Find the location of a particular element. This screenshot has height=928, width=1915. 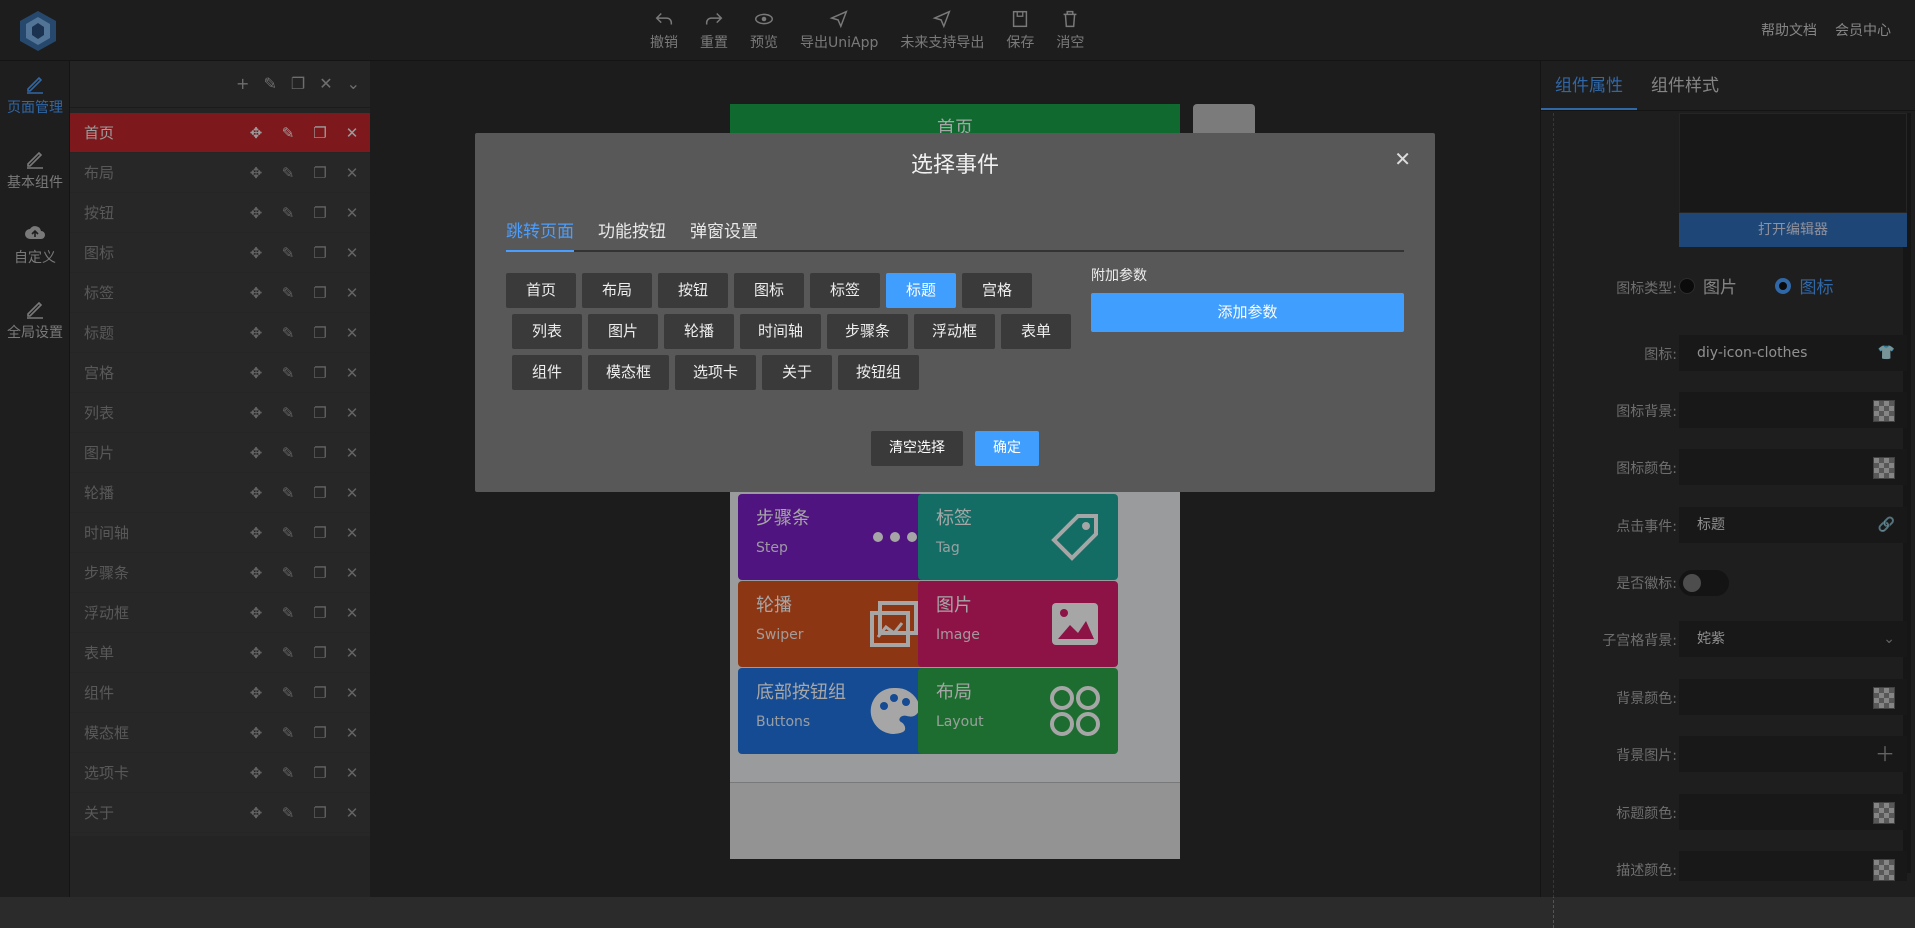

dialog-tabs: 跳转页面 功能按钮 弹窗设置 is located at coordinates (955, 233).